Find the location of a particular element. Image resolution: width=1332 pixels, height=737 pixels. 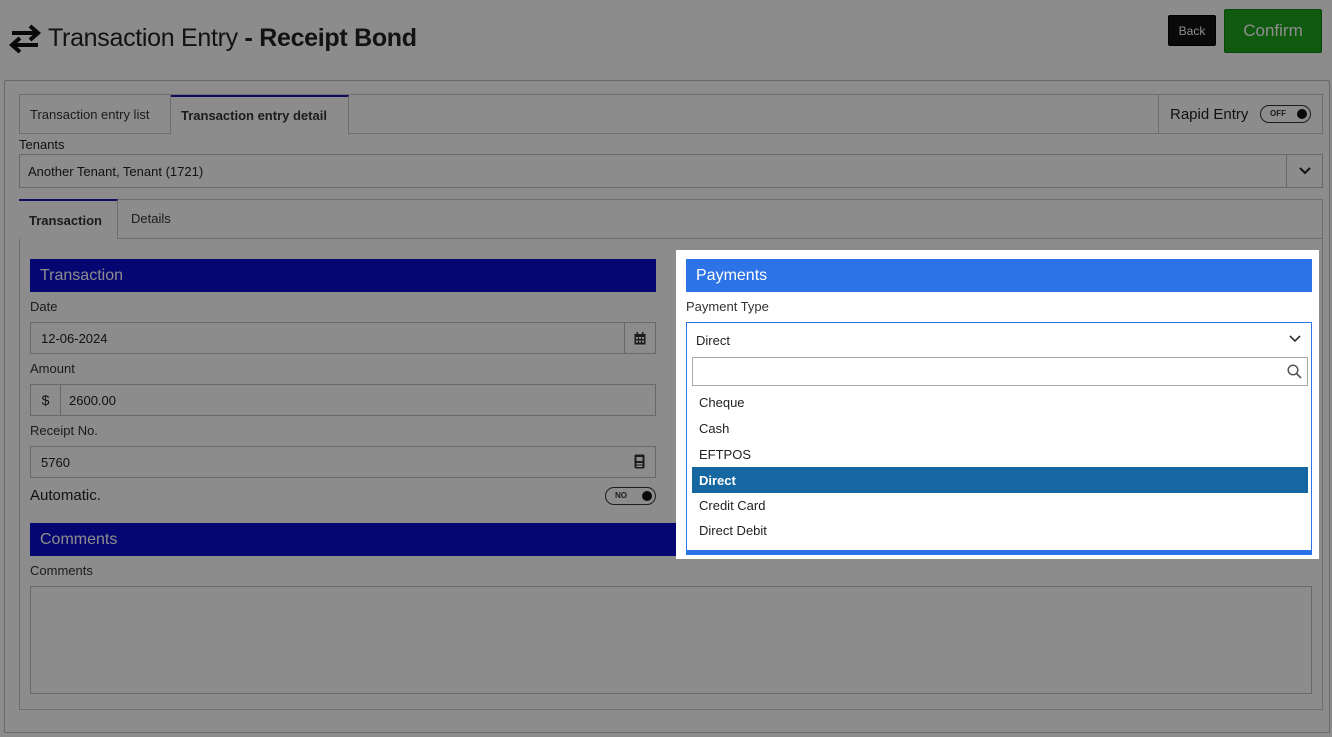

search-icon is located at coordinates (1294, 373).